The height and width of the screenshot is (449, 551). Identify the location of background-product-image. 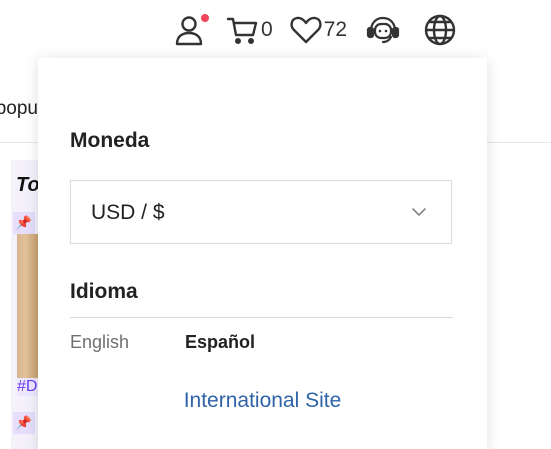
(27, 306).